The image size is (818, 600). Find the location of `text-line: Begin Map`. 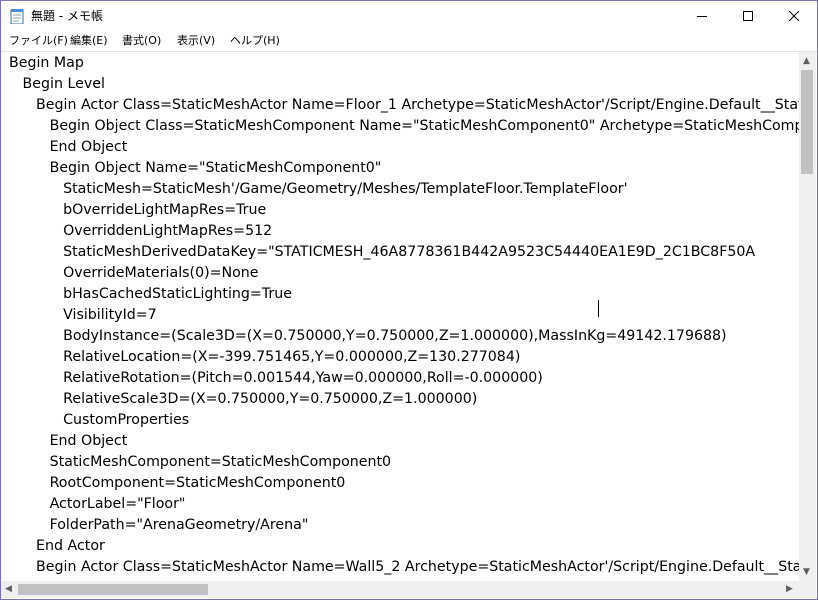

text-line: Begin Map is located at coordinates (46, 63).